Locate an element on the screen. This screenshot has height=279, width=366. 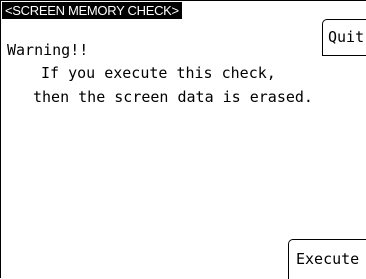
execute-button: Execute is located at coordinates (327, 259).